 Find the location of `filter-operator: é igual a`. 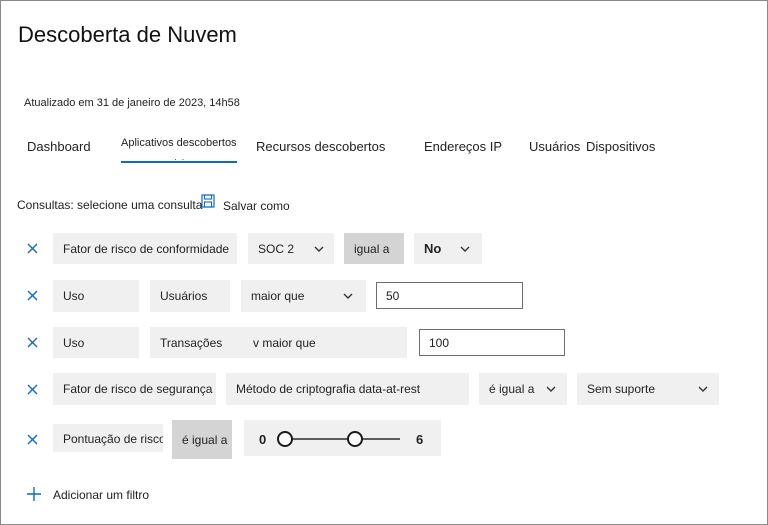

filter-operator: é igual a is located at coordinates (202, 439).